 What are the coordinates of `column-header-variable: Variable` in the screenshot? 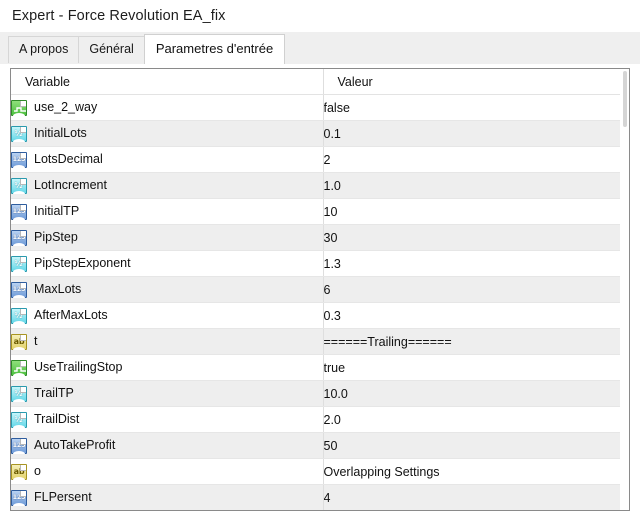 It's located at (167, 82).